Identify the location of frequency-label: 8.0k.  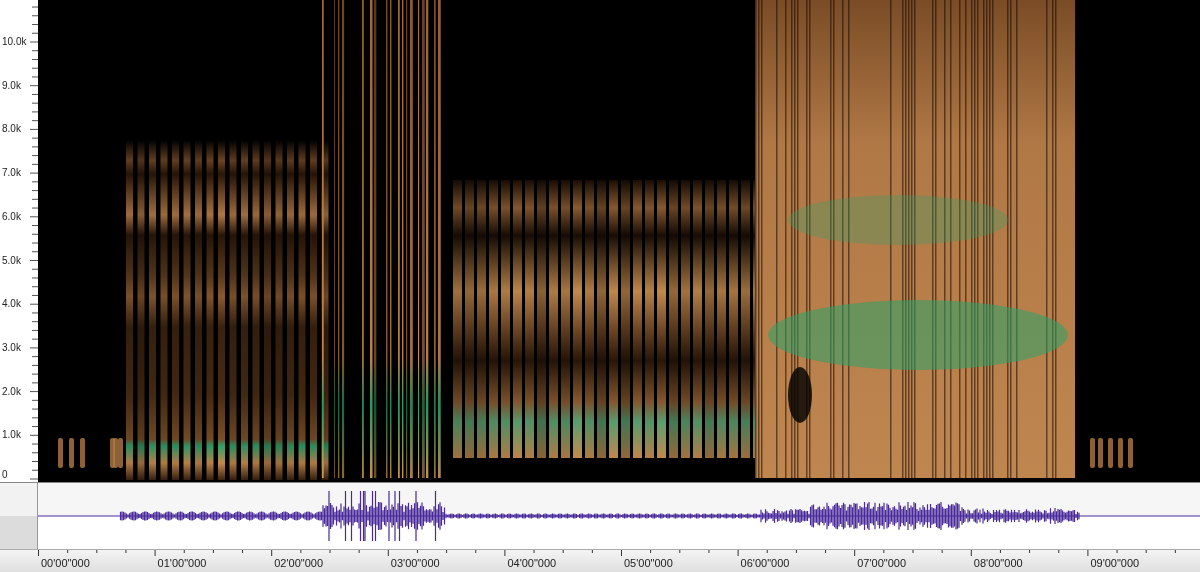
(11, 129).